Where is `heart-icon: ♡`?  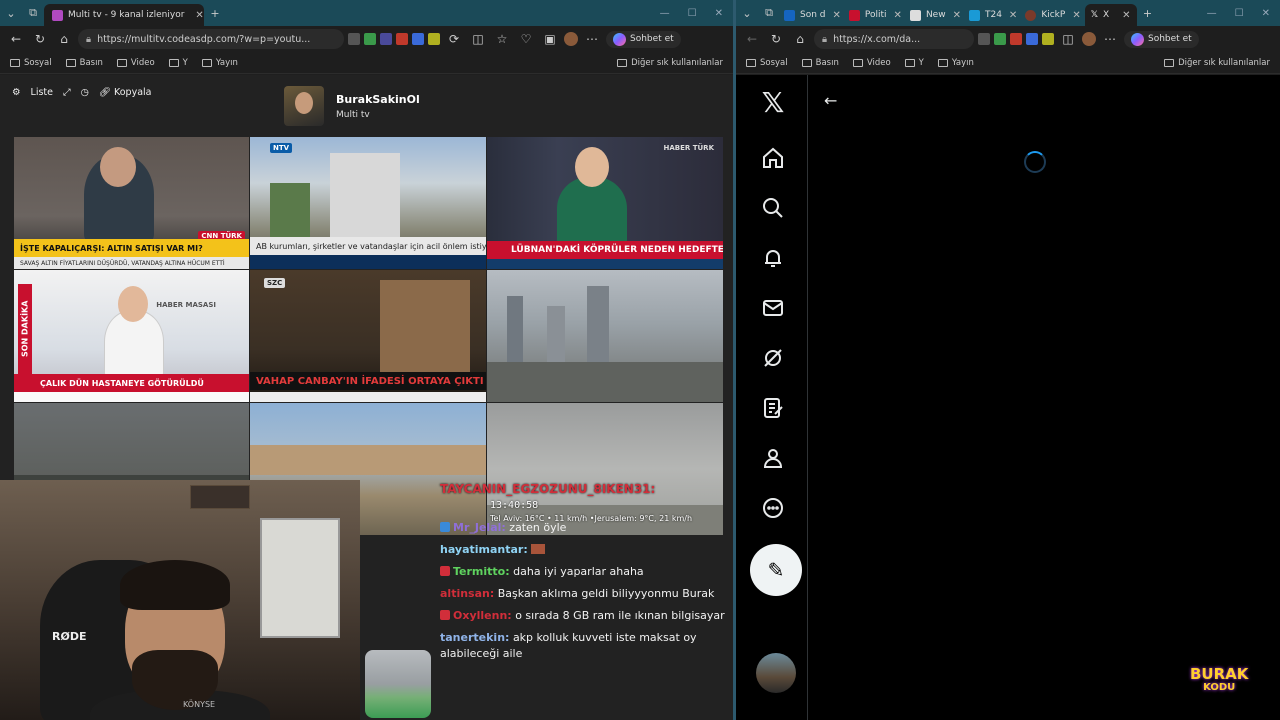 heart-icon: ♡ is located at coordinates (526, 39).